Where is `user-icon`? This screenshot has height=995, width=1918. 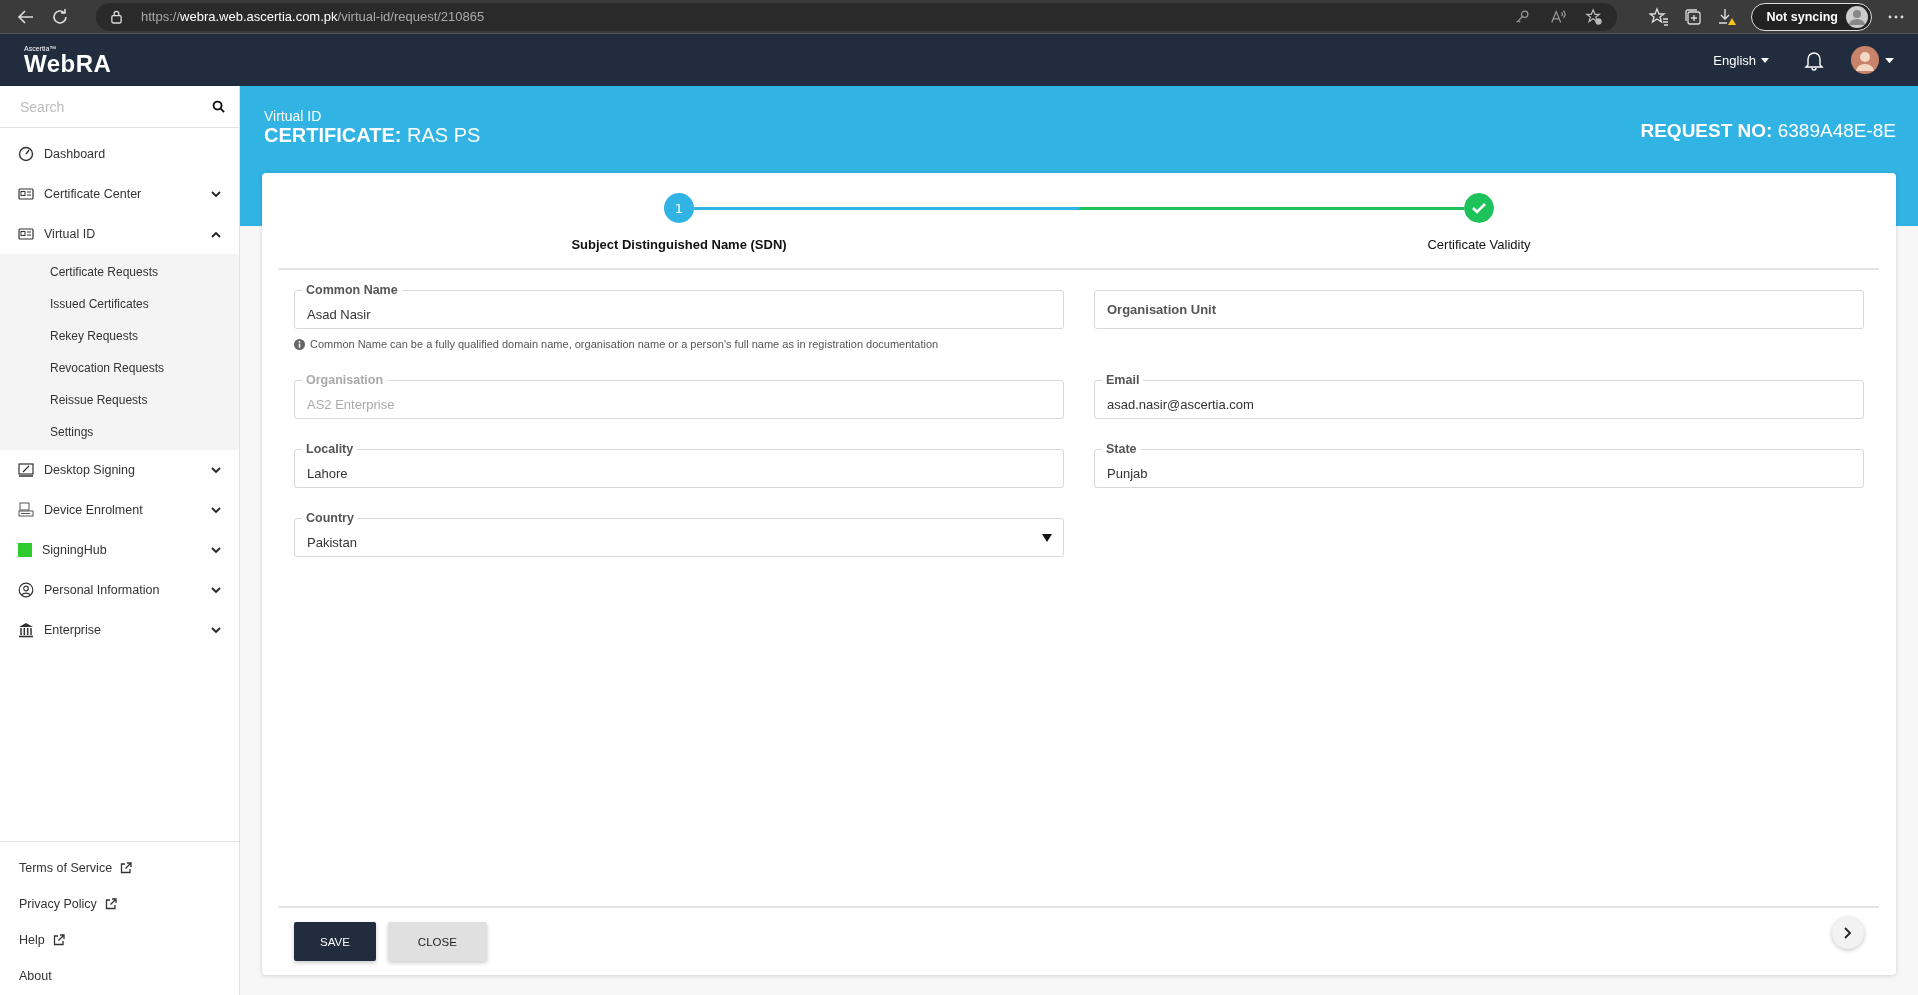 user-icon is located at coordinates (26, 590).